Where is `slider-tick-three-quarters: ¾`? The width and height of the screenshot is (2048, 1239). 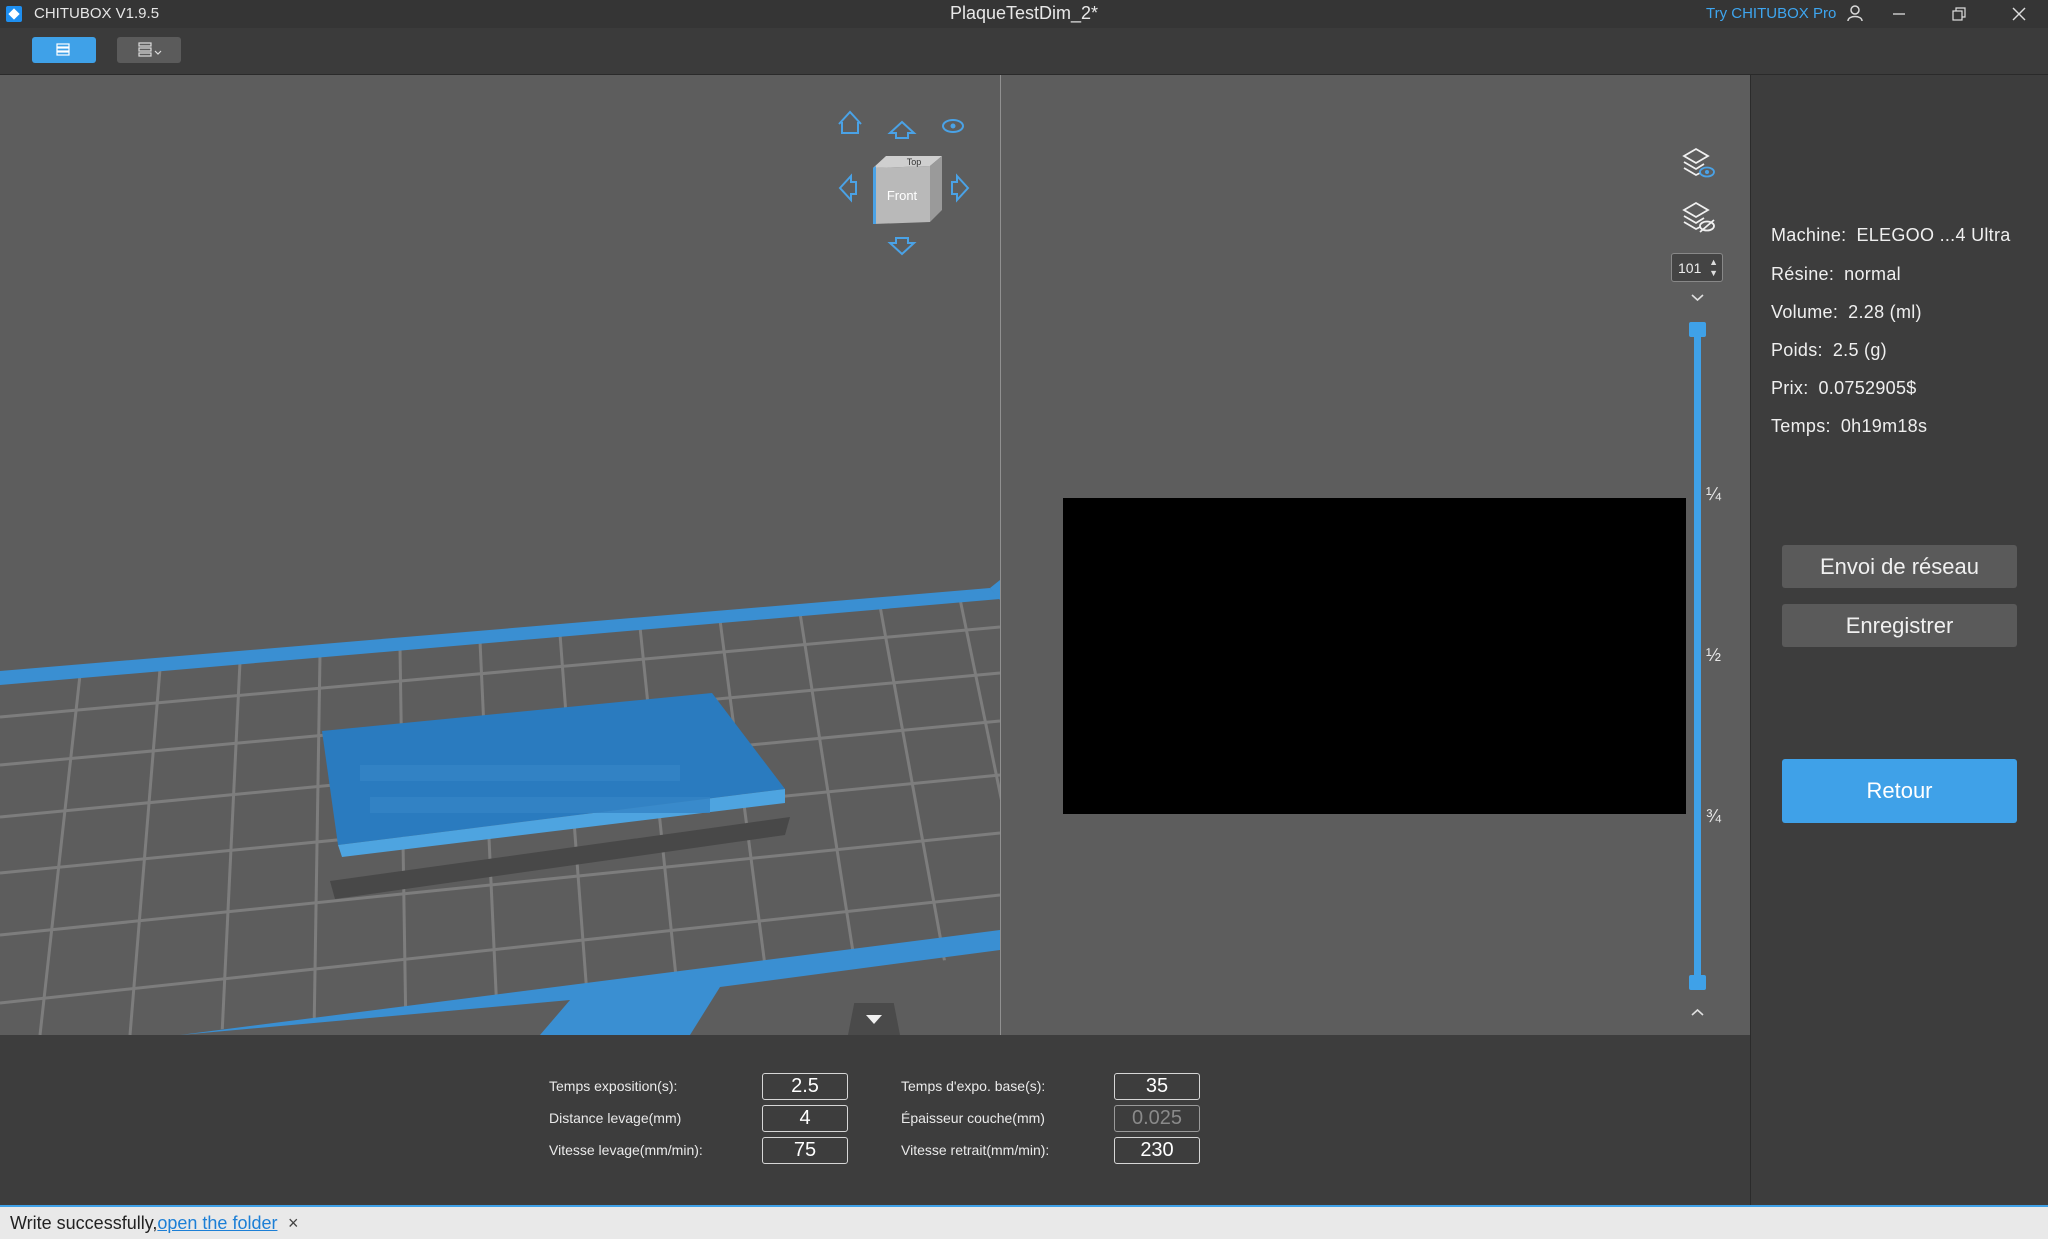
slider-tick-three-quarters: ¾ is located at coordinates (1714, 816).